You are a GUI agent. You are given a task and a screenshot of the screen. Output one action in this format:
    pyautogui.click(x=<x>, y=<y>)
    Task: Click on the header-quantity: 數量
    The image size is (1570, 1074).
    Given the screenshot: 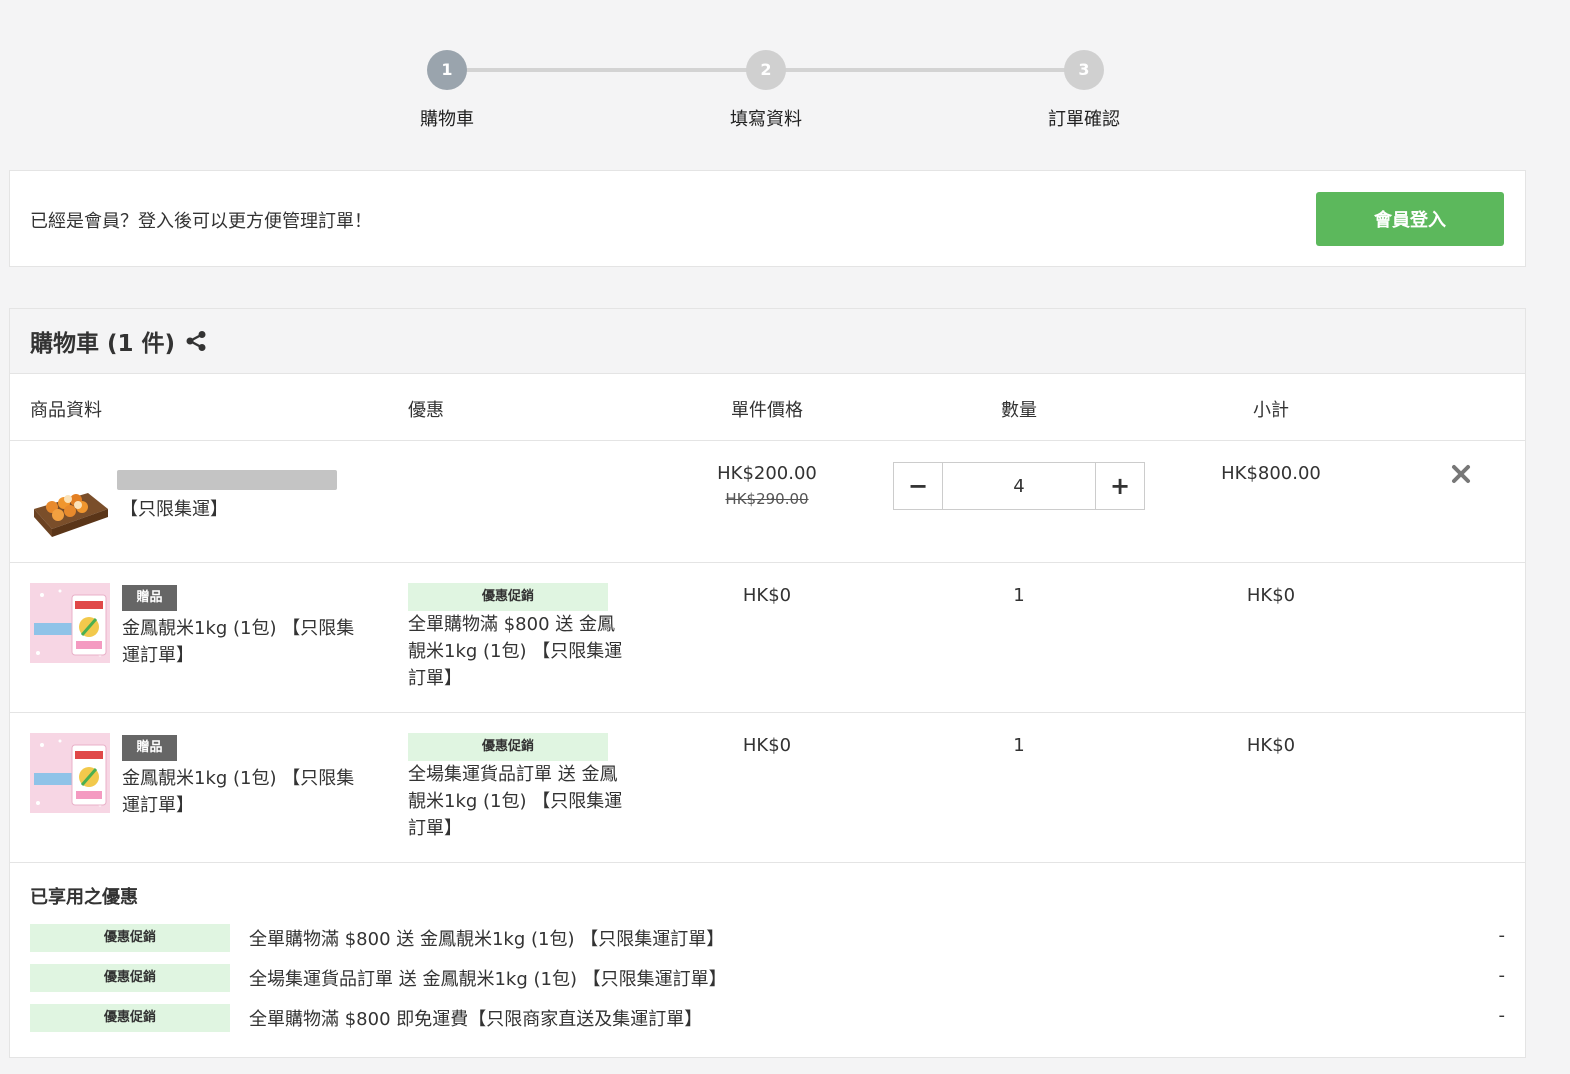 What is the action you would take?
    pyautogui.click(x=1019, y=410)
    